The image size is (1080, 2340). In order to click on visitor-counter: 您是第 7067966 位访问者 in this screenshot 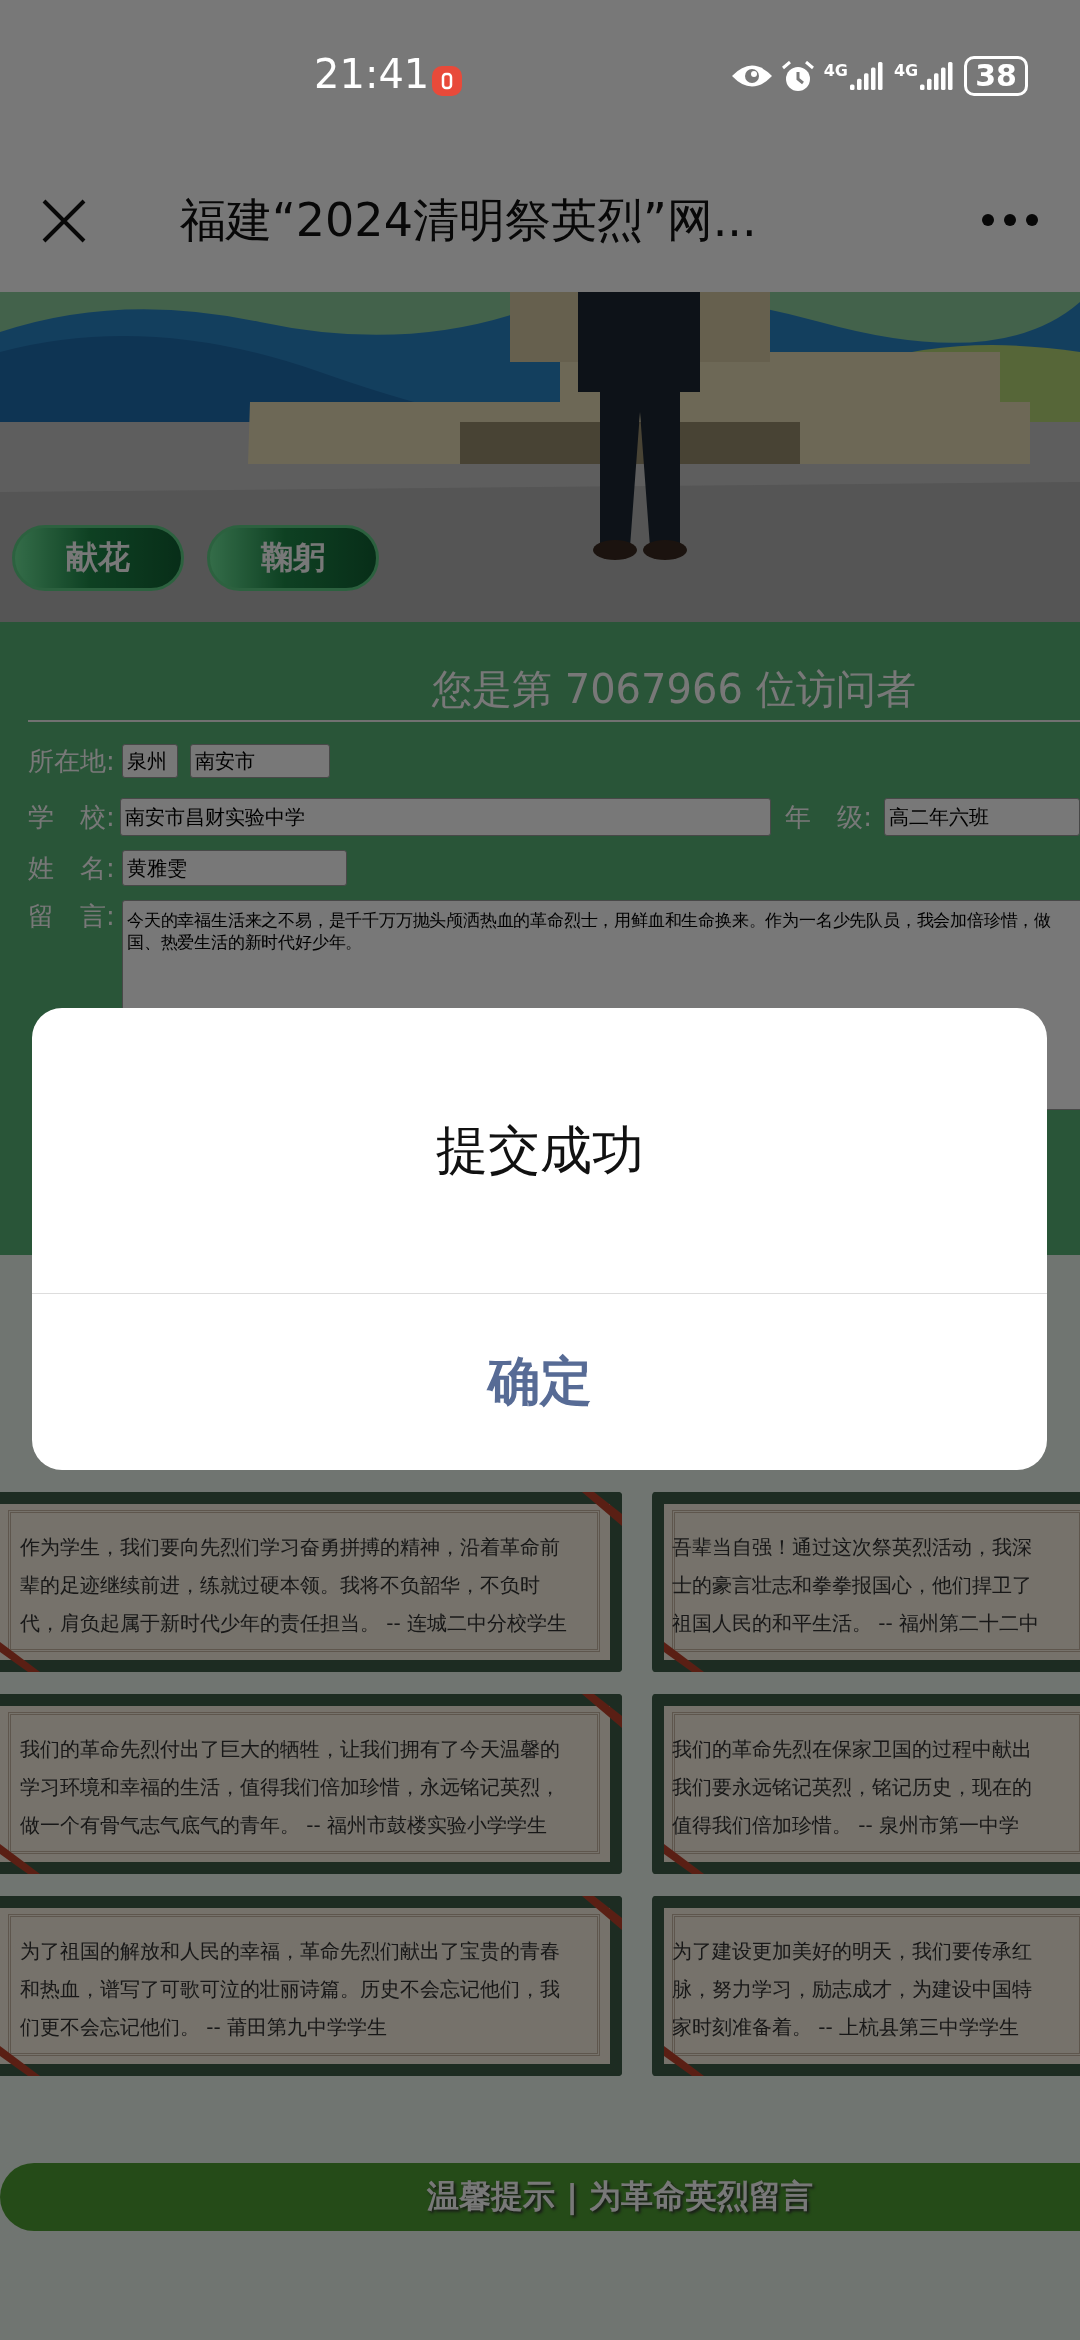, I will do `click(674, 689)`.